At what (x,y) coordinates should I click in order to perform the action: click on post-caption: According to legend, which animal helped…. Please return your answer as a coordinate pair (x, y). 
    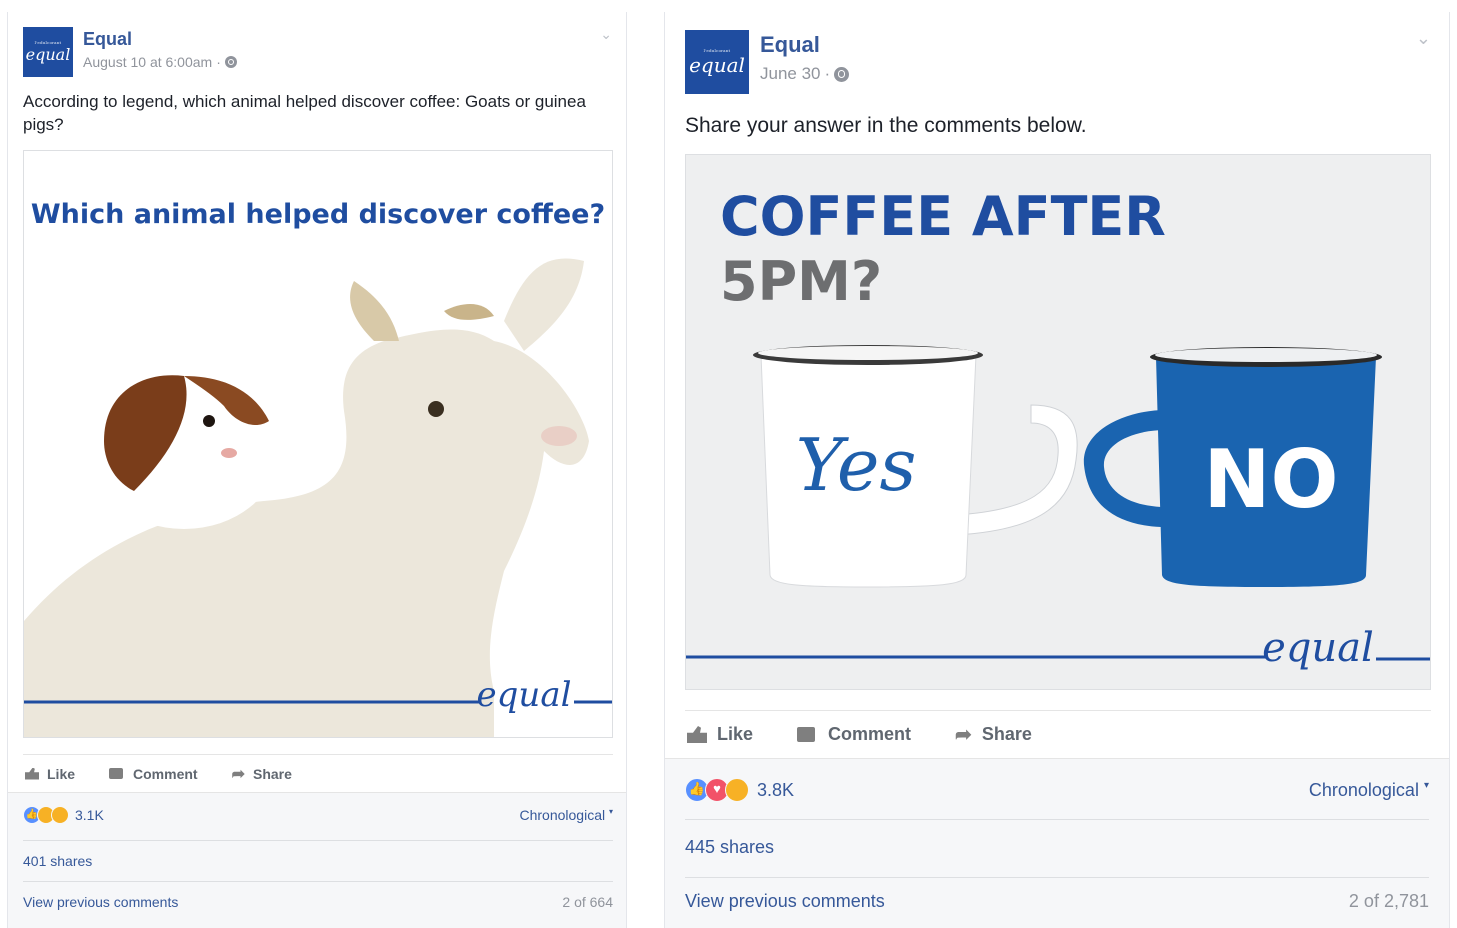
    Looking at the image, I should click on (304, 113).